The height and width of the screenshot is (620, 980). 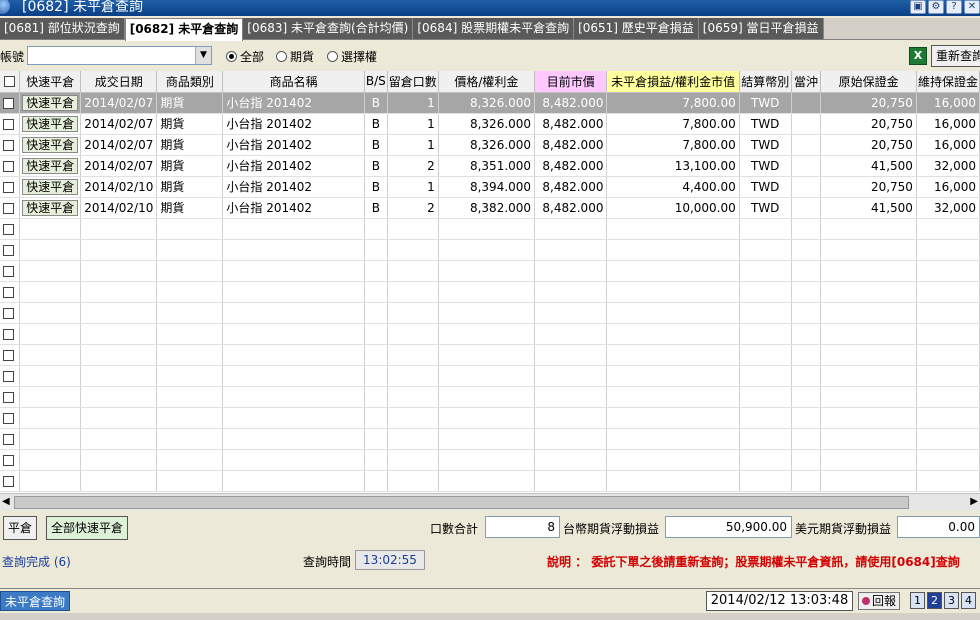 What do you see at coordinates (494, 28) in the screenshot?
I see `tab-3: [0684] 股票期權未平倉查詢` at bounding box center [494, 28].